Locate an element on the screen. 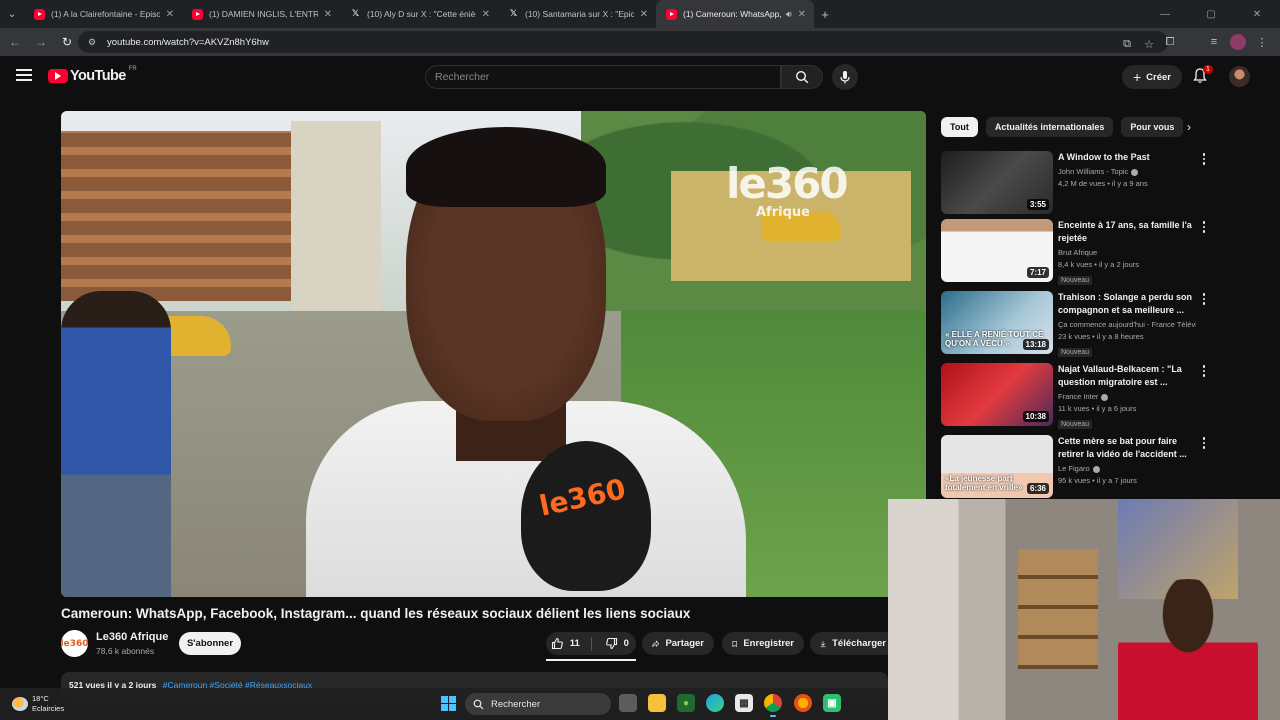  video-thumbnail: 3:55 is located at coordinates (997, 182).